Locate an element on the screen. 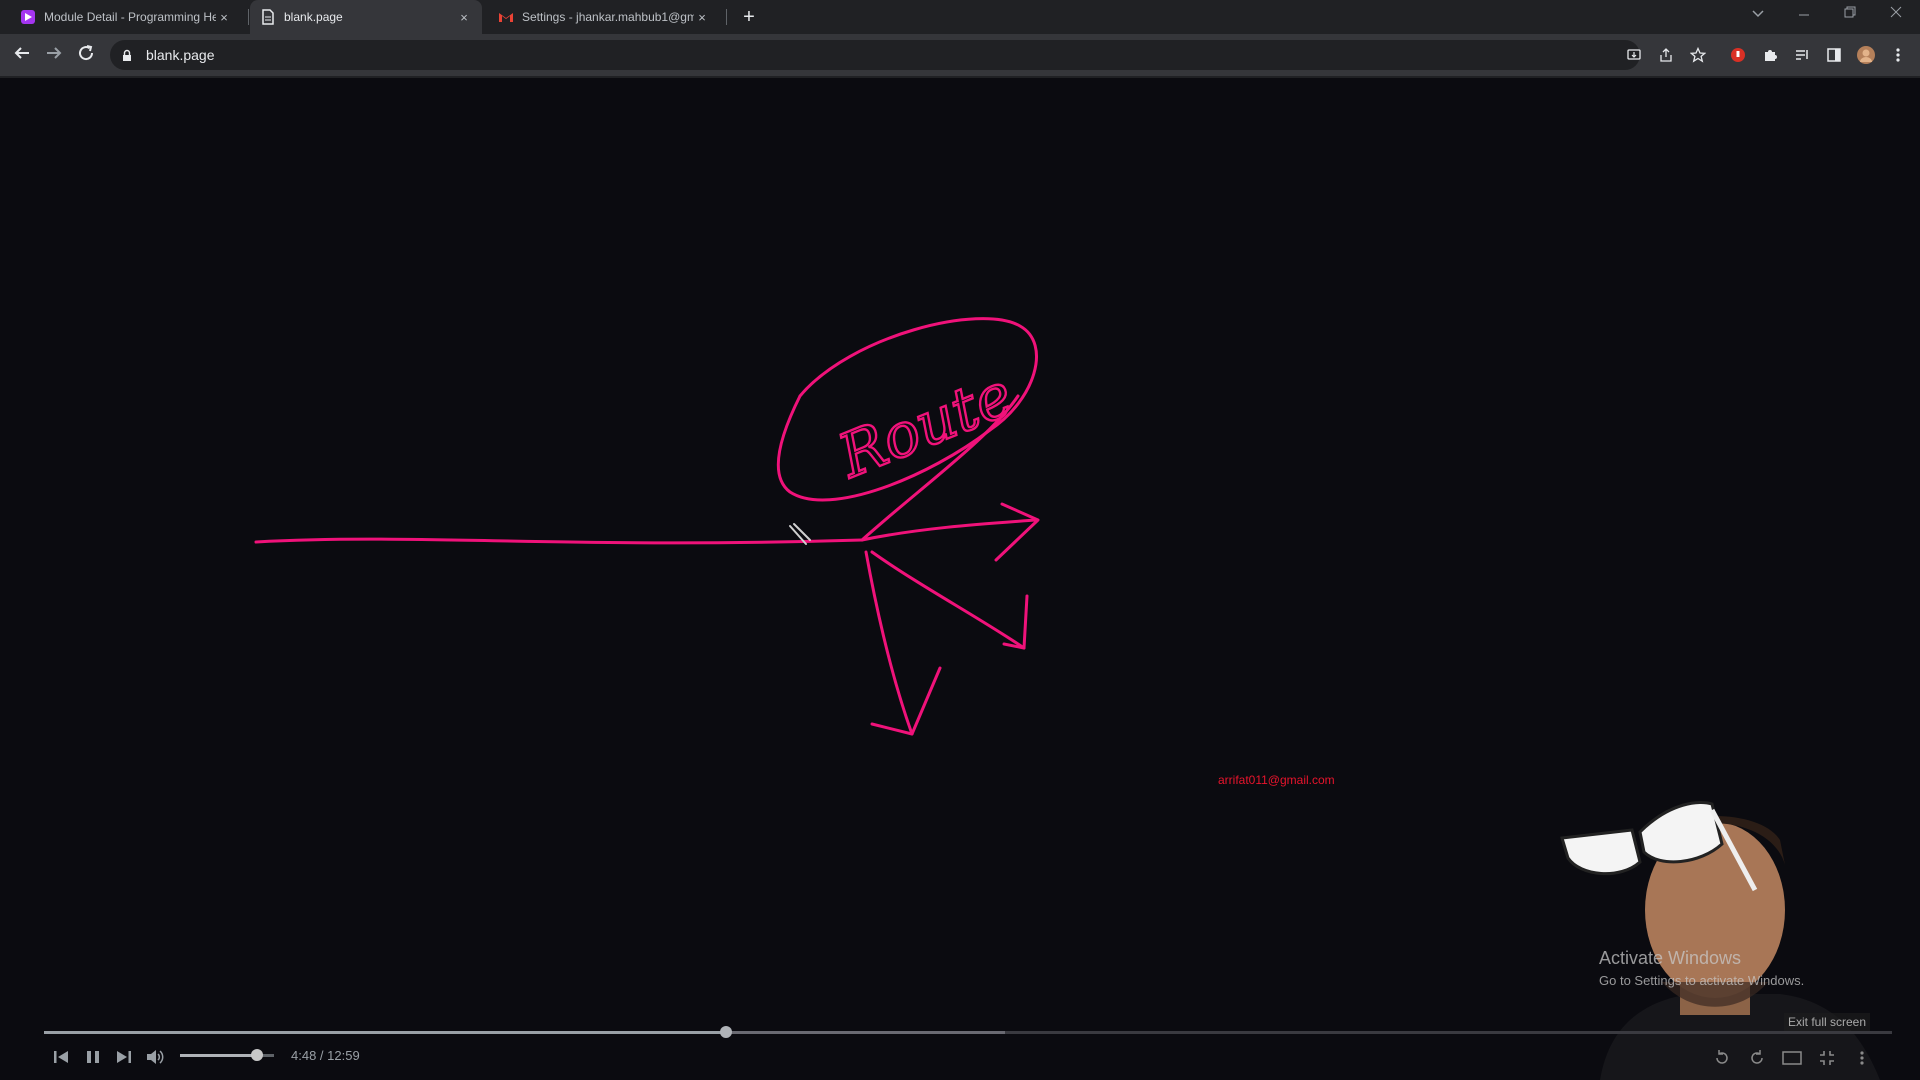  browser-toolbar: blank.page is located at coordinates (960, 55).